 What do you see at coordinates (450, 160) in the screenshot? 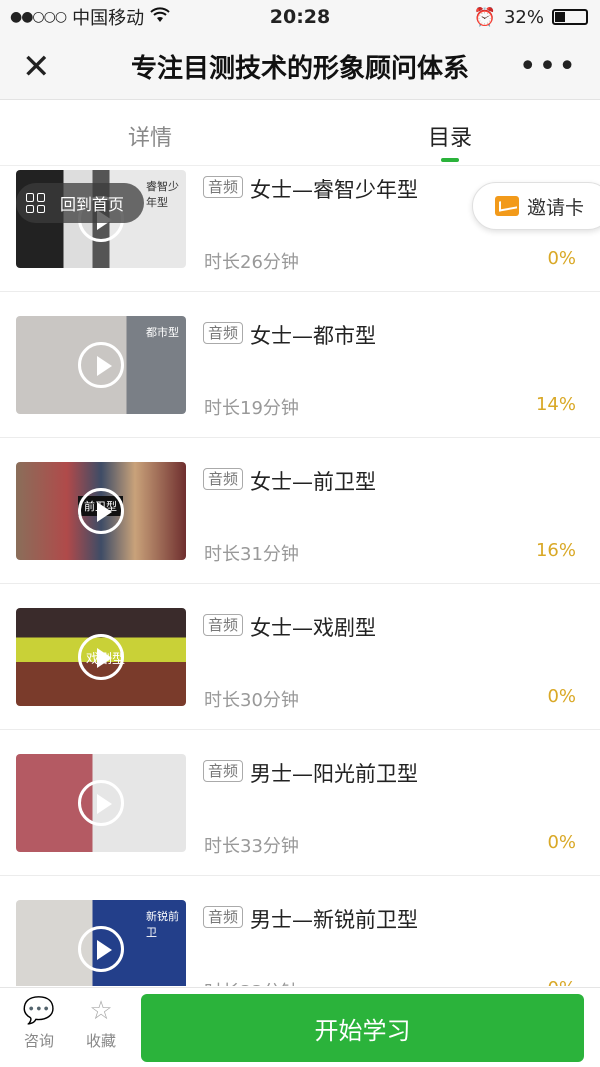
I see `active-tab-indicator` at bounding box center [450, 160].